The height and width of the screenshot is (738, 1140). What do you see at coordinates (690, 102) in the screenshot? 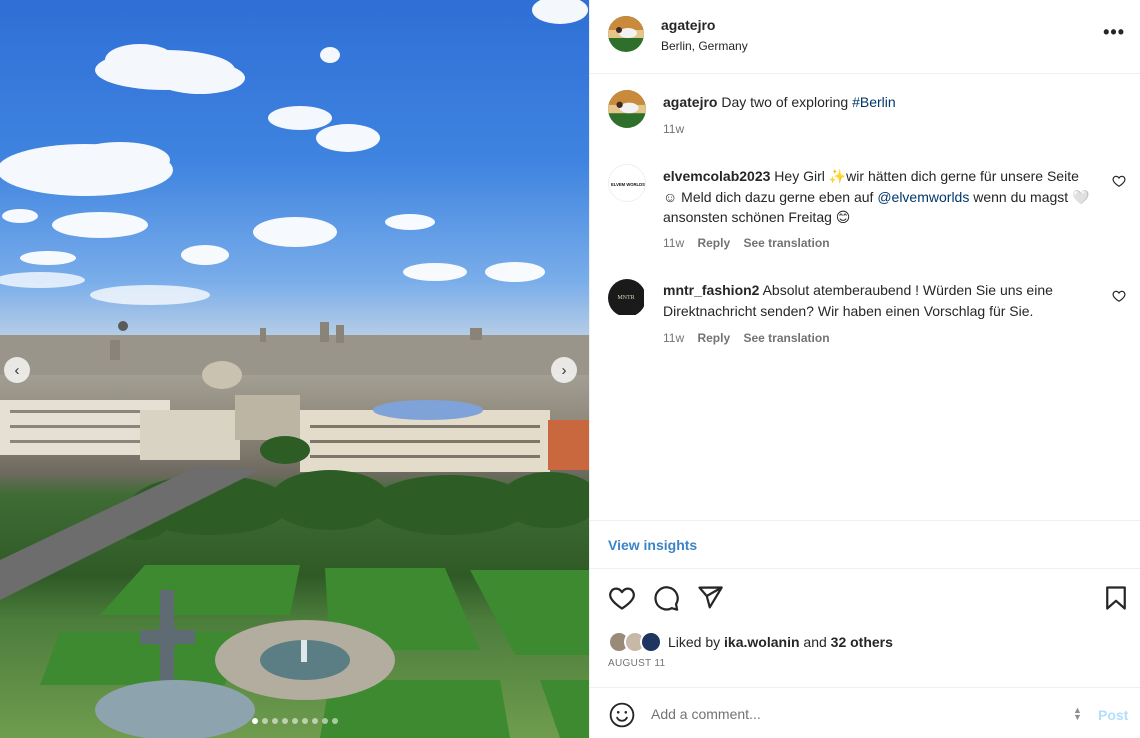
I see `caption-username: agatejro` at bounding box center [690, 102].